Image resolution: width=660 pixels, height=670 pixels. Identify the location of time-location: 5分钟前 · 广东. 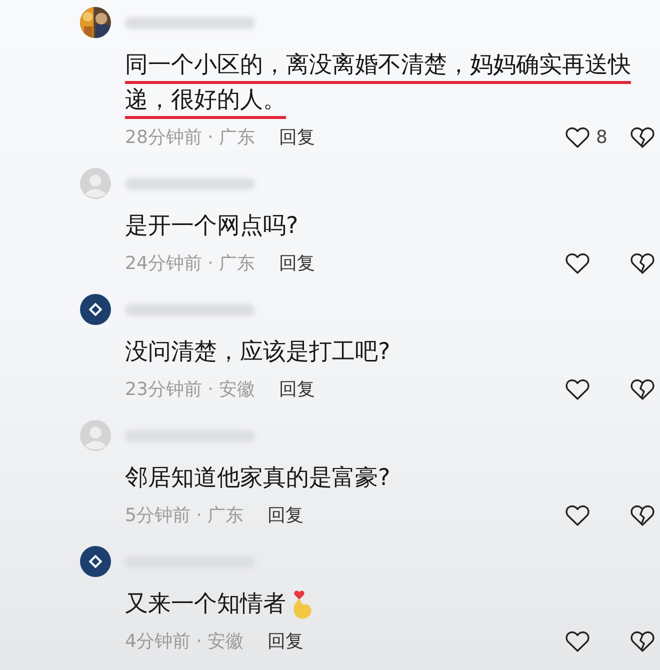
(184, 515).